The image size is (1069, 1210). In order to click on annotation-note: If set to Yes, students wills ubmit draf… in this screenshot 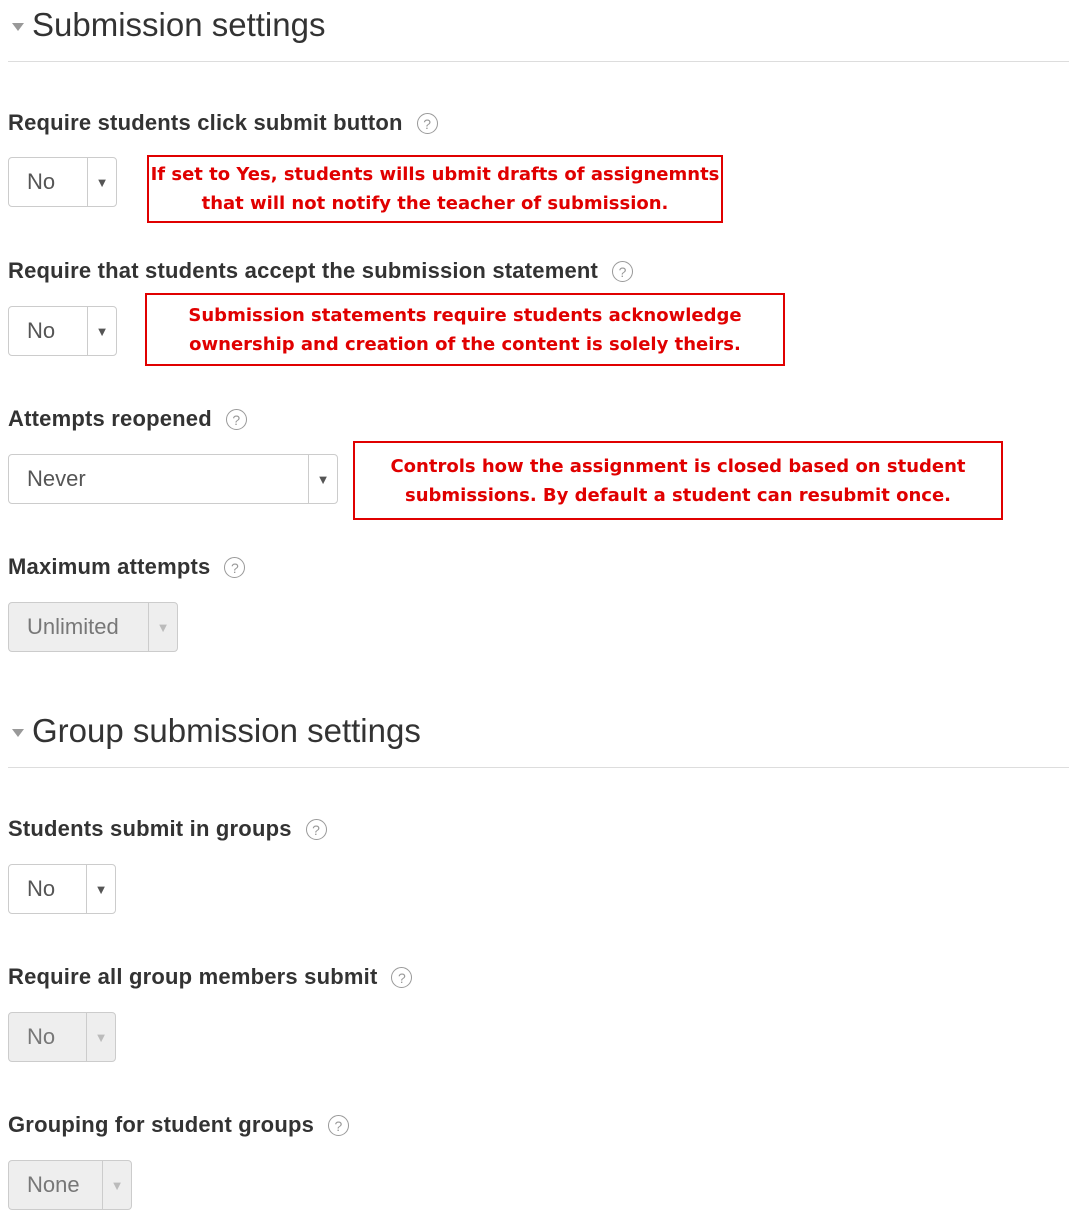, I will do `click(435, 189)`.